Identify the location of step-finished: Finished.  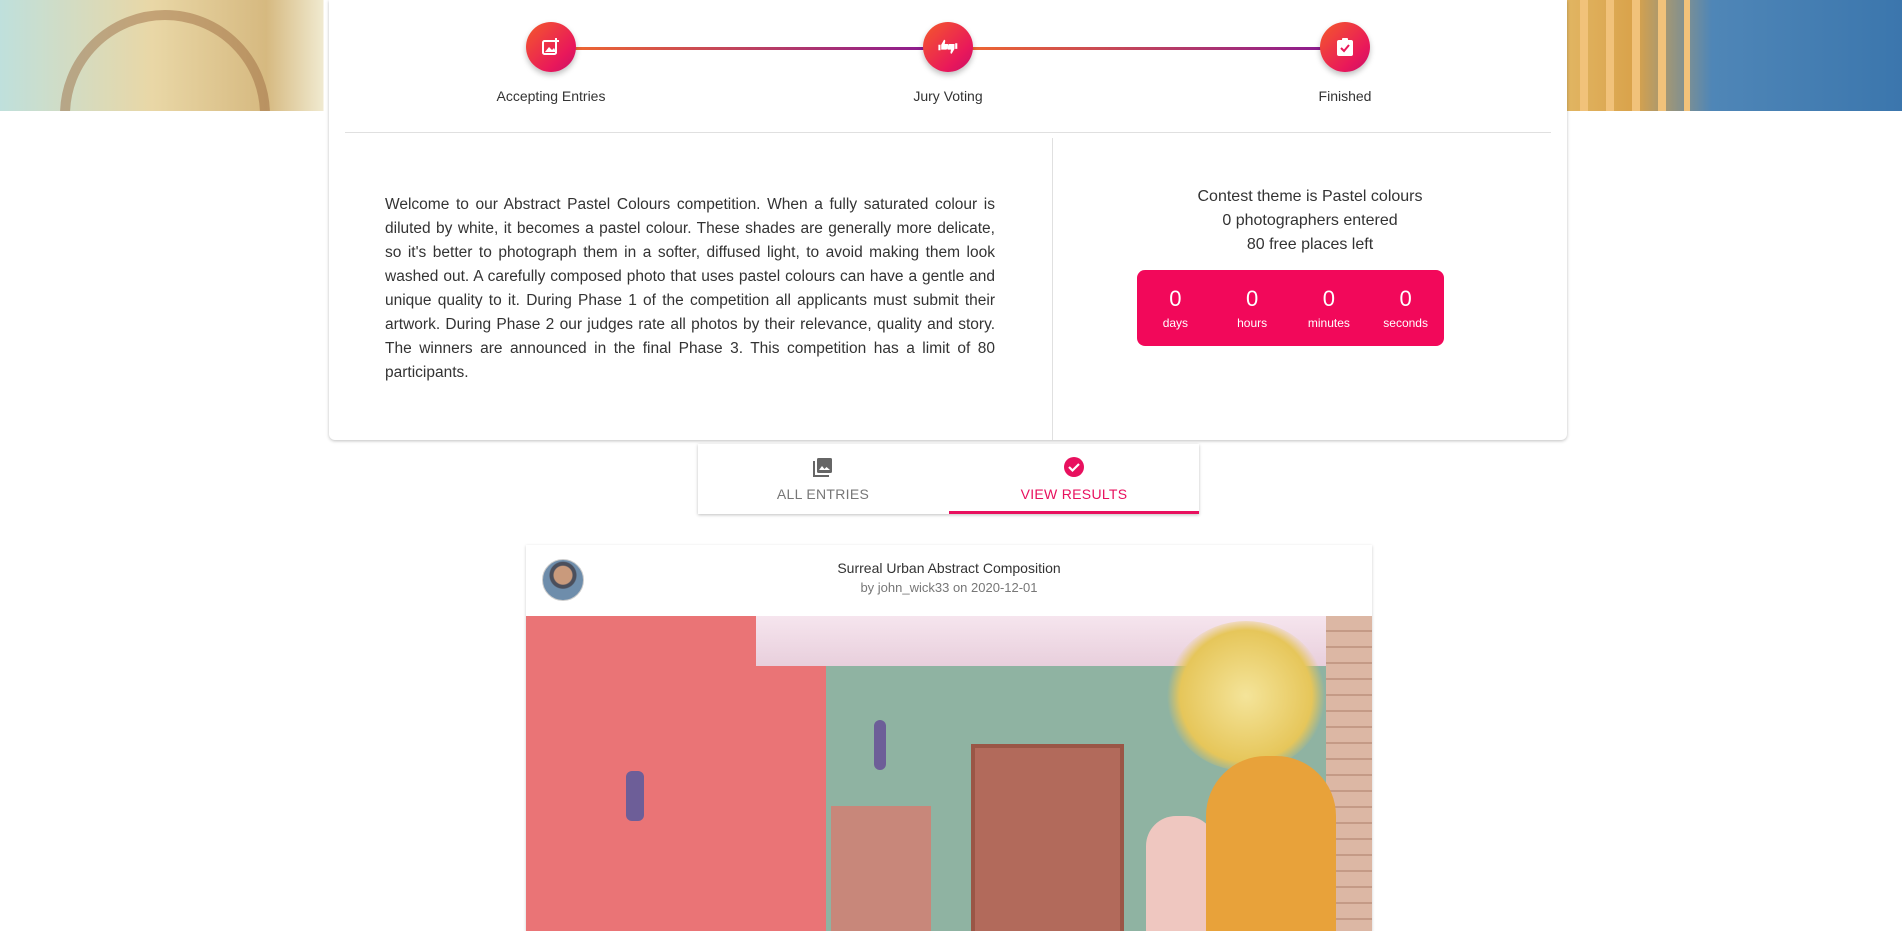
(1345, 63).